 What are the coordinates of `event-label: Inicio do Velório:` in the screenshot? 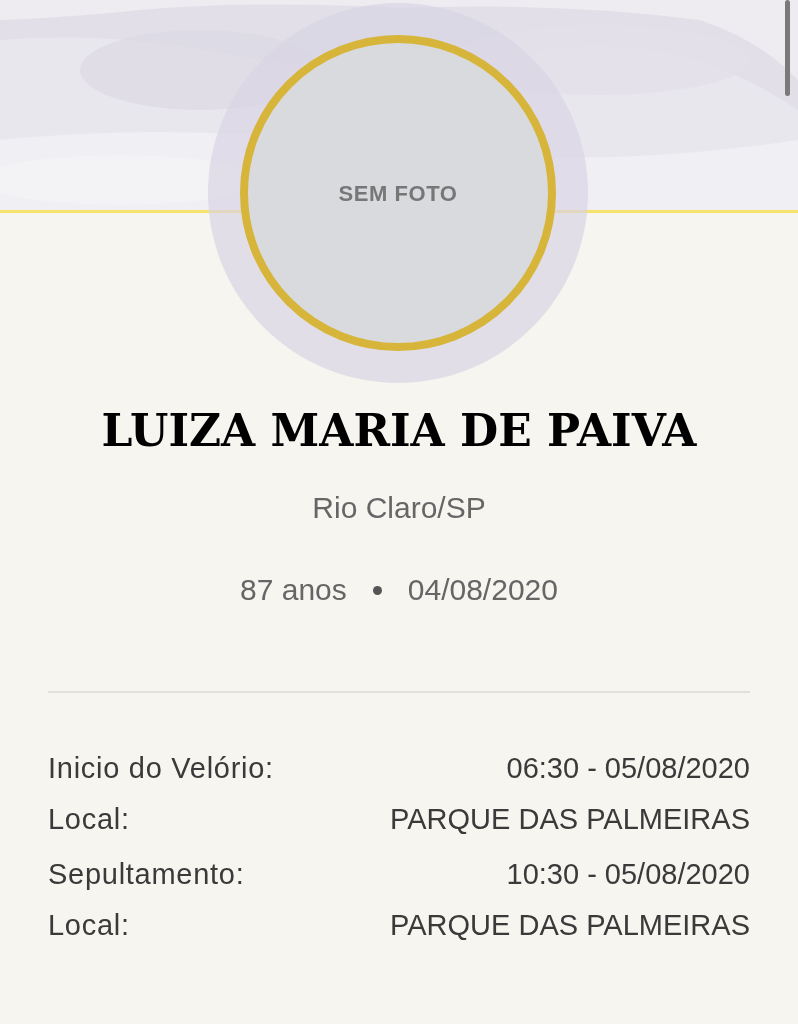 It's located at (161, 768).